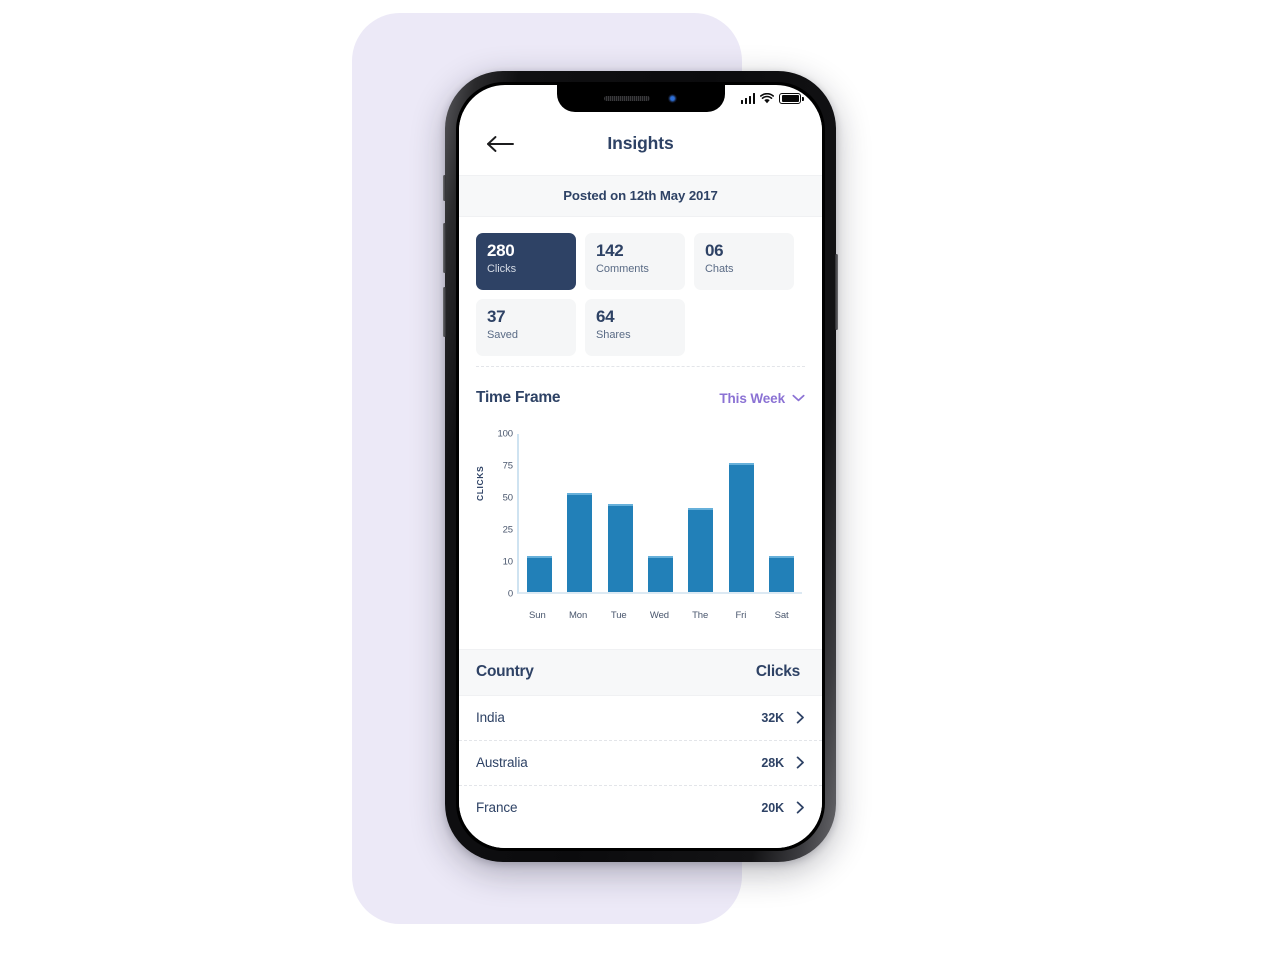 This screenshot has width=1272, height=960. What do you see at coordinates (537, 615) in the screenshot?
I see `chart-x-tick-label: Sun` at bounding box center [537, 615].